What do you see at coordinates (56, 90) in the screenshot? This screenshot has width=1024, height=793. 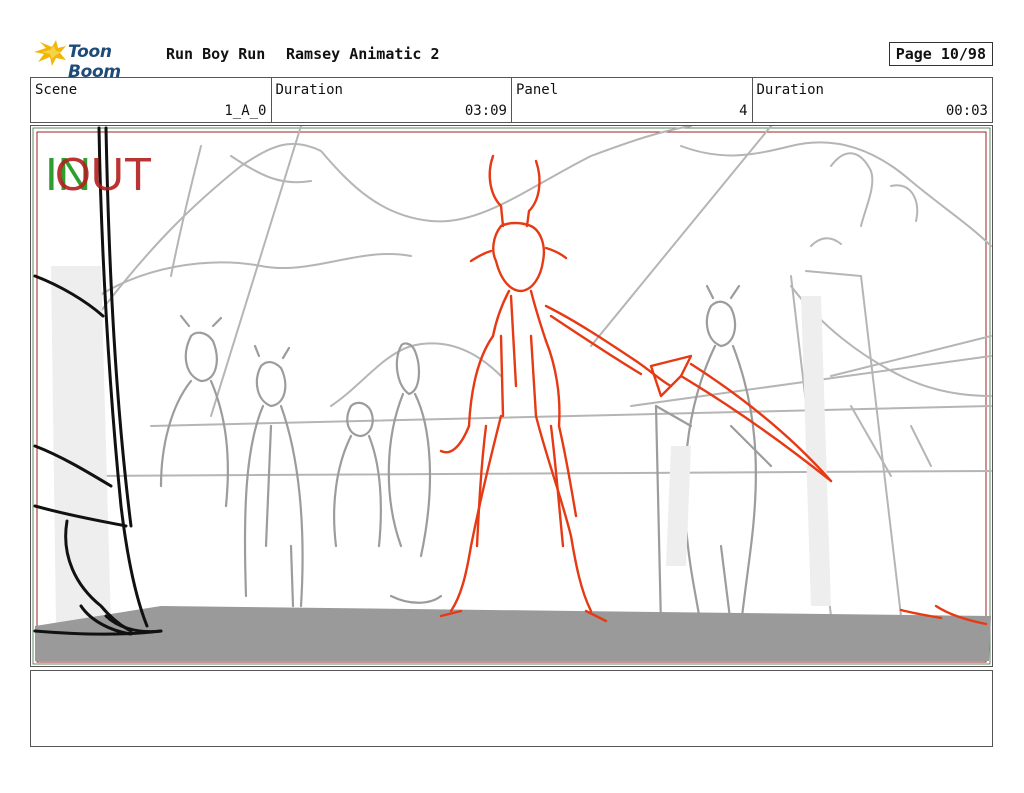 I see `scene-label: Scene` at bounding box center [56, 90].